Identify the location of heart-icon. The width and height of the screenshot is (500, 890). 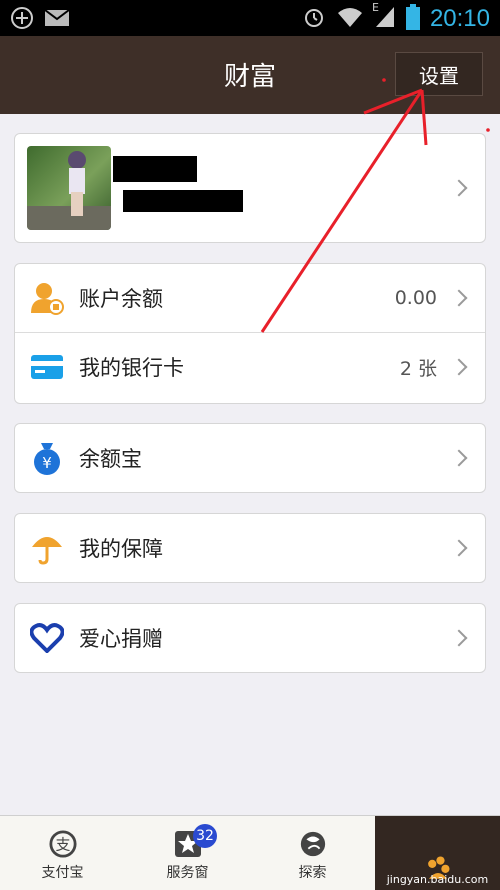
(47, 638).